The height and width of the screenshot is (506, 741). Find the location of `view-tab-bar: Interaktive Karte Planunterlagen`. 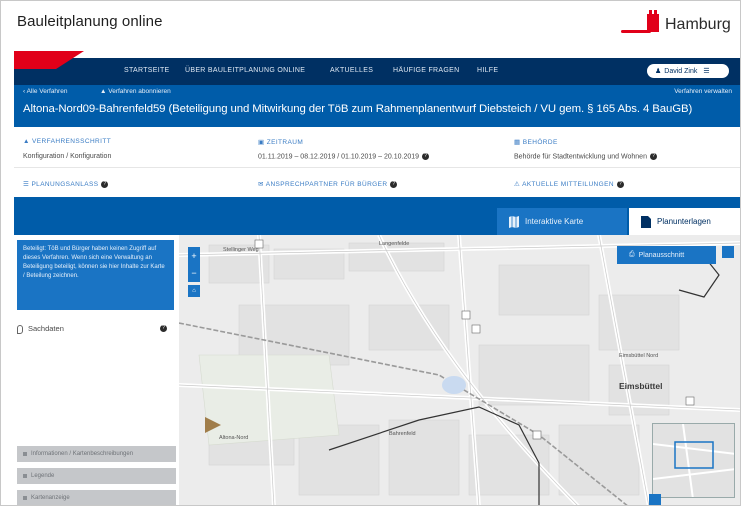

view-tab-bar: Interaktive Karte Planunterlagen is located at coordinates (377, 216).